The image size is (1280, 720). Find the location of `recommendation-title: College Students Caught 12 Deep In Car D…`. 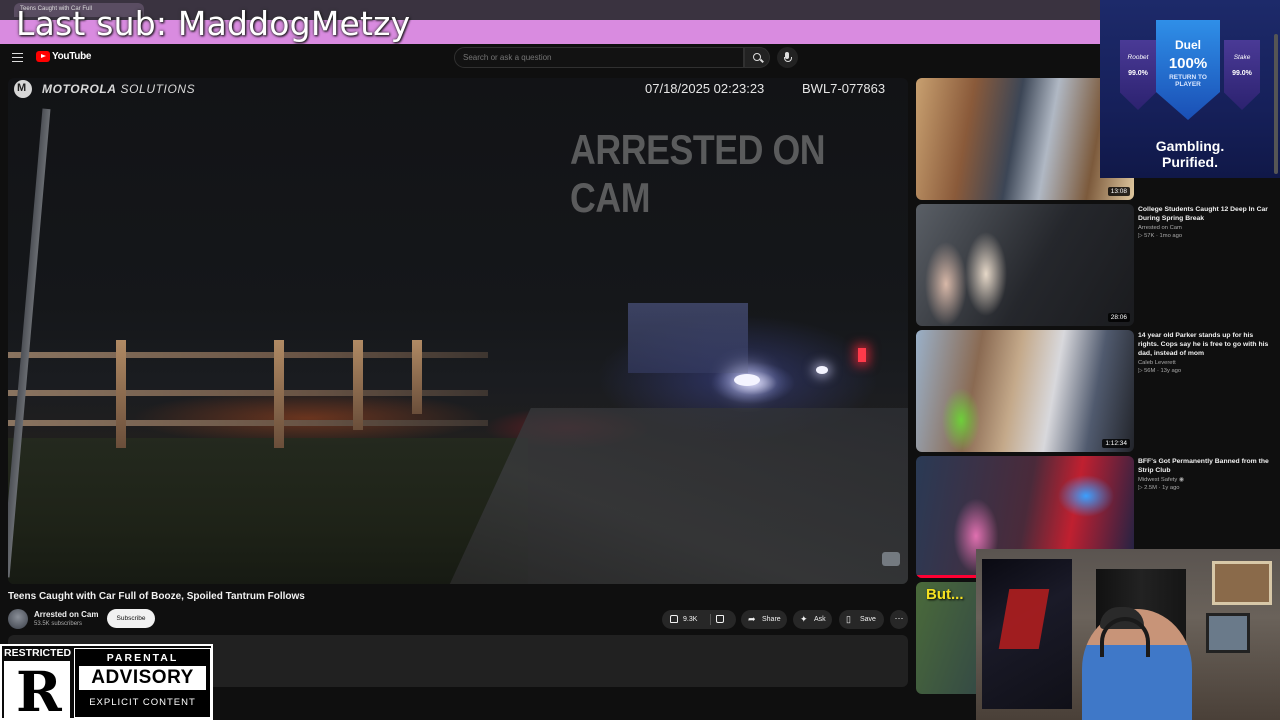

recommendation-title: College Students Caught 12 Deep In Car D… is located at coordinates (1204, 214).